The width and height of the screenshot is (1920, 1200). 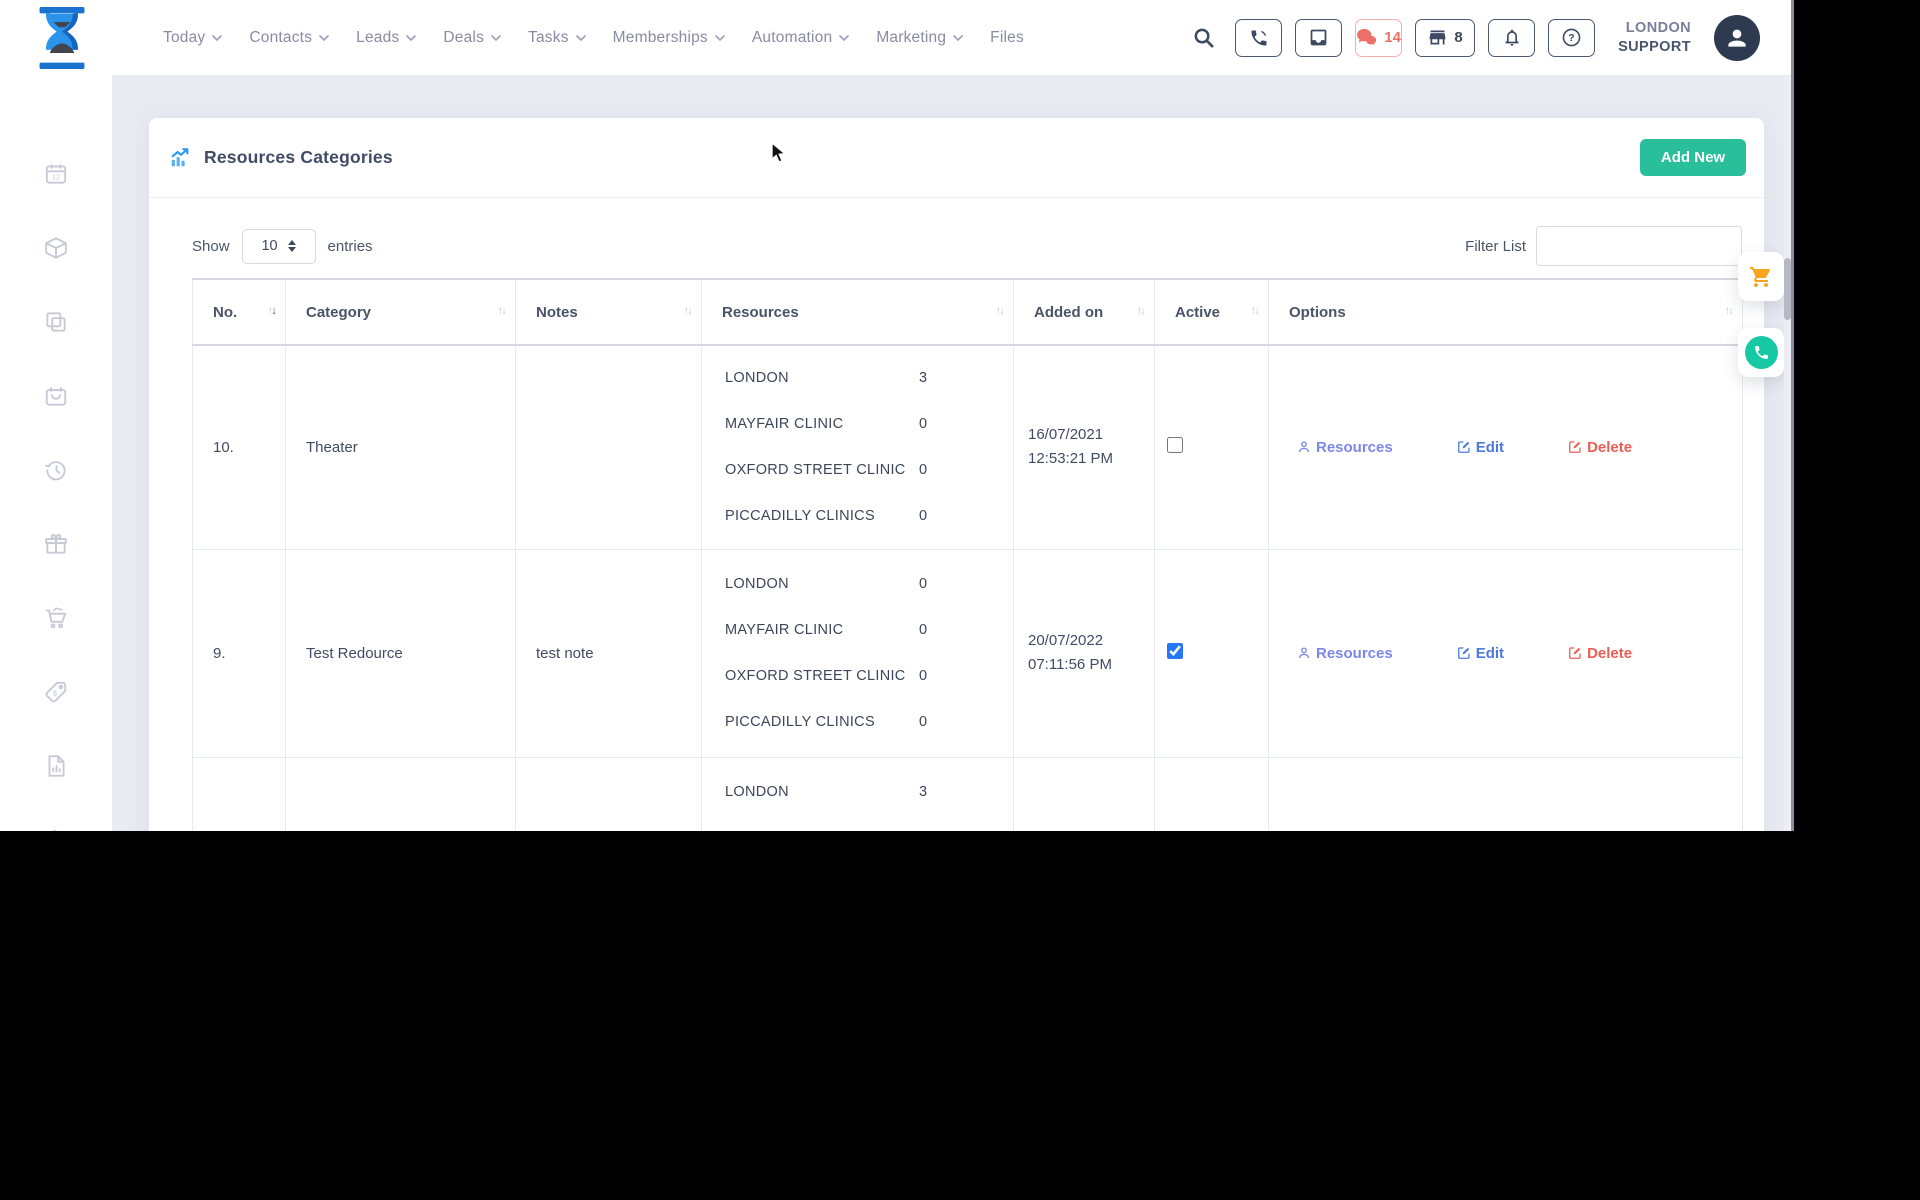 What do you see at coordinates (1787, 453) in the screenshot?
I see `scrollbar-track` at bounding box center [1787, 453].